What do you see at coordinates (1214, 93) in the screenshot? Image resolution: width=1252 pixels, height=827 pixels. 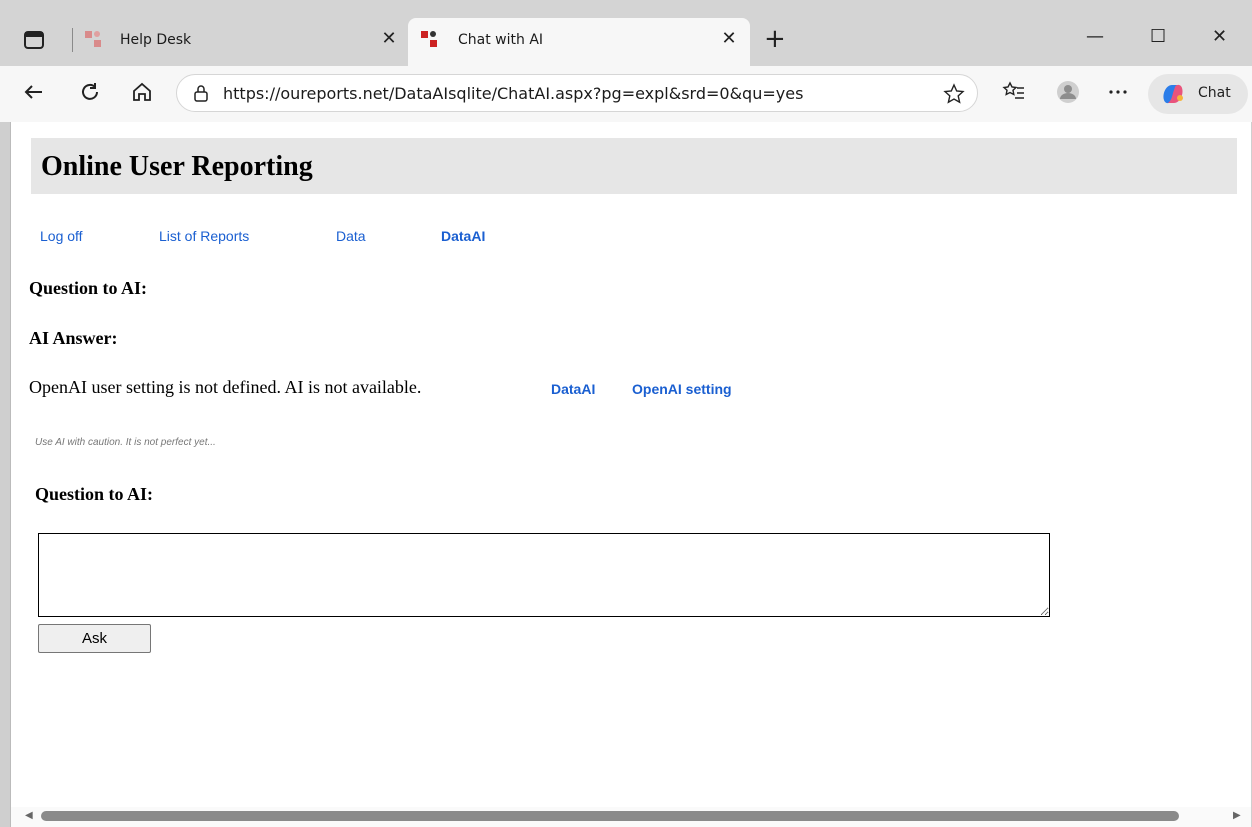 I see `copilot-label: Chat` at bounding box center [1214, 93].